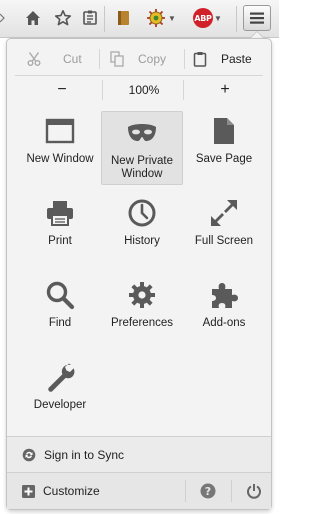 The height and width of the screenshot is (514, 320). I want to click on cut-label: Cut, so click(72, 59).